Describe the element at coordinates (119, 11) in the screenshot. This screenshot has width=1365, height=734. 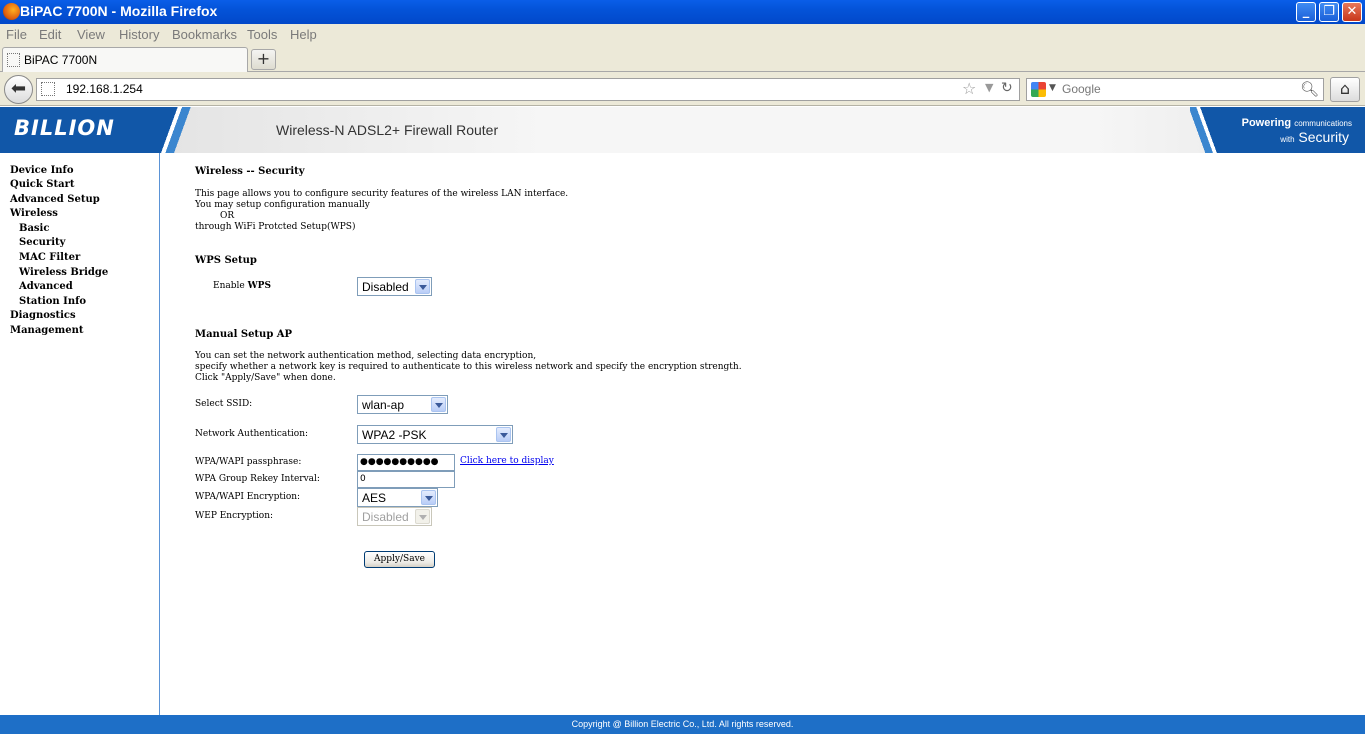
I see `window-title: BiPAC 7700N - Mozilla Firefox` at that location.